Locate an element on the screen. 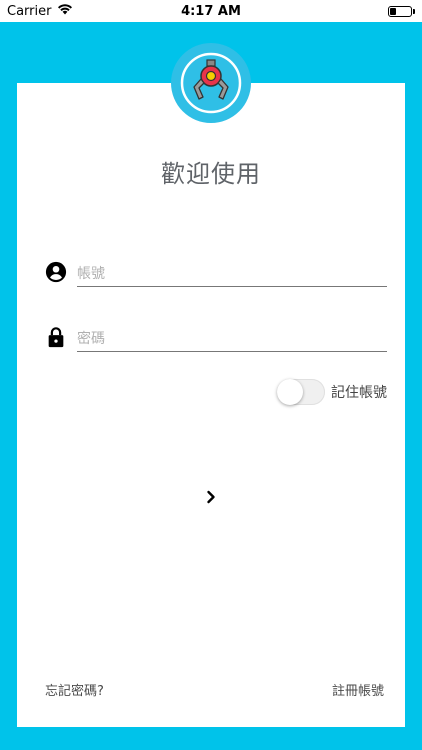 Image resolution: width=422 pixels, height=750 pixels. status-left: Carrier is located at coordinates (40, 11).